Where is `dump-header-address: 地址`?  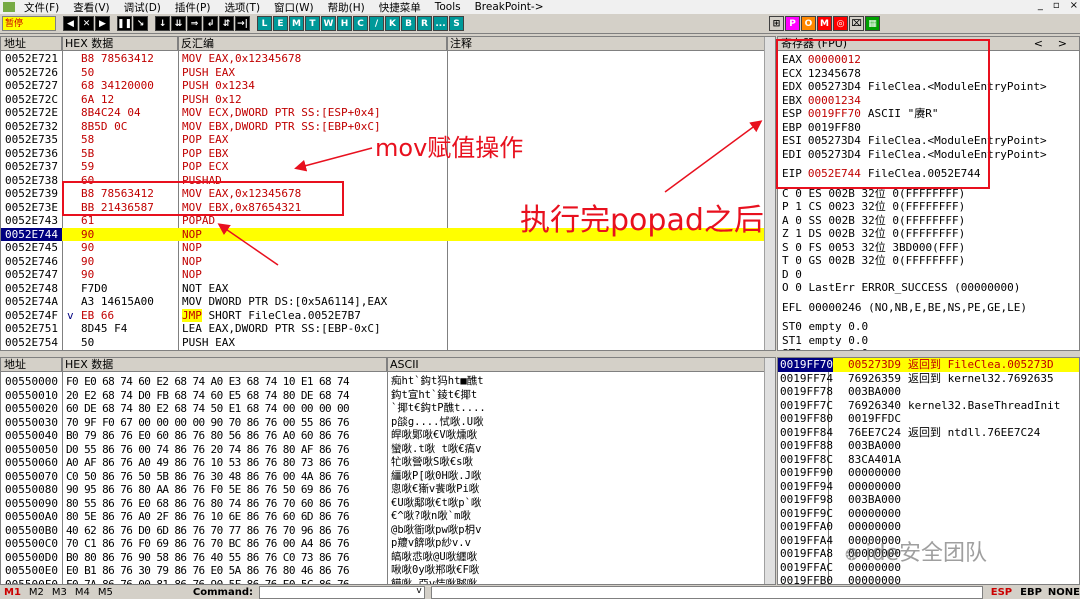
dump-header-address: 地址 is located at coordinates (31, 365).